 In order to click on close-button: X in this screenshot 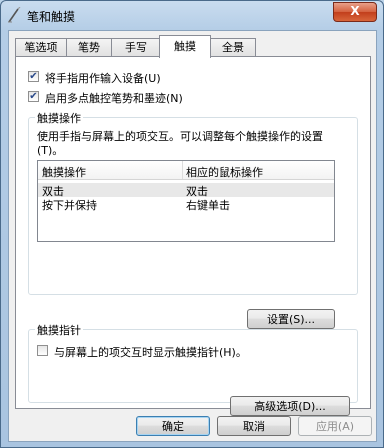, I will do `click(355, 12)`.